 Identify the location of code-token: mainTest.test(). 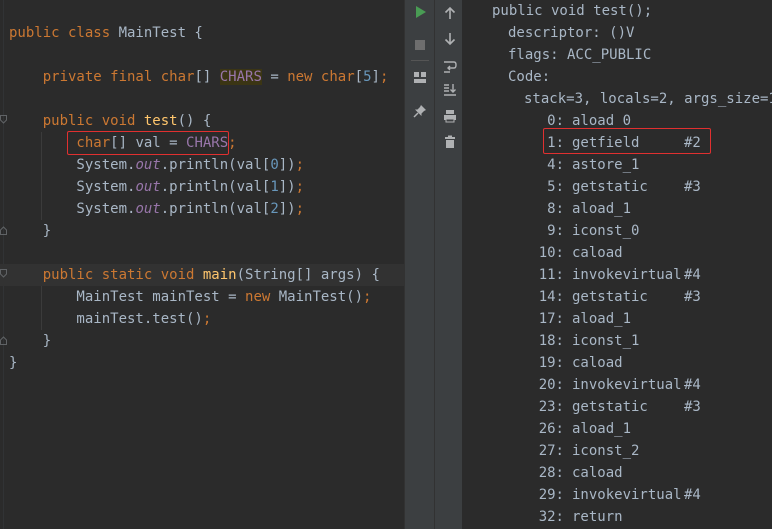
(106, 319).